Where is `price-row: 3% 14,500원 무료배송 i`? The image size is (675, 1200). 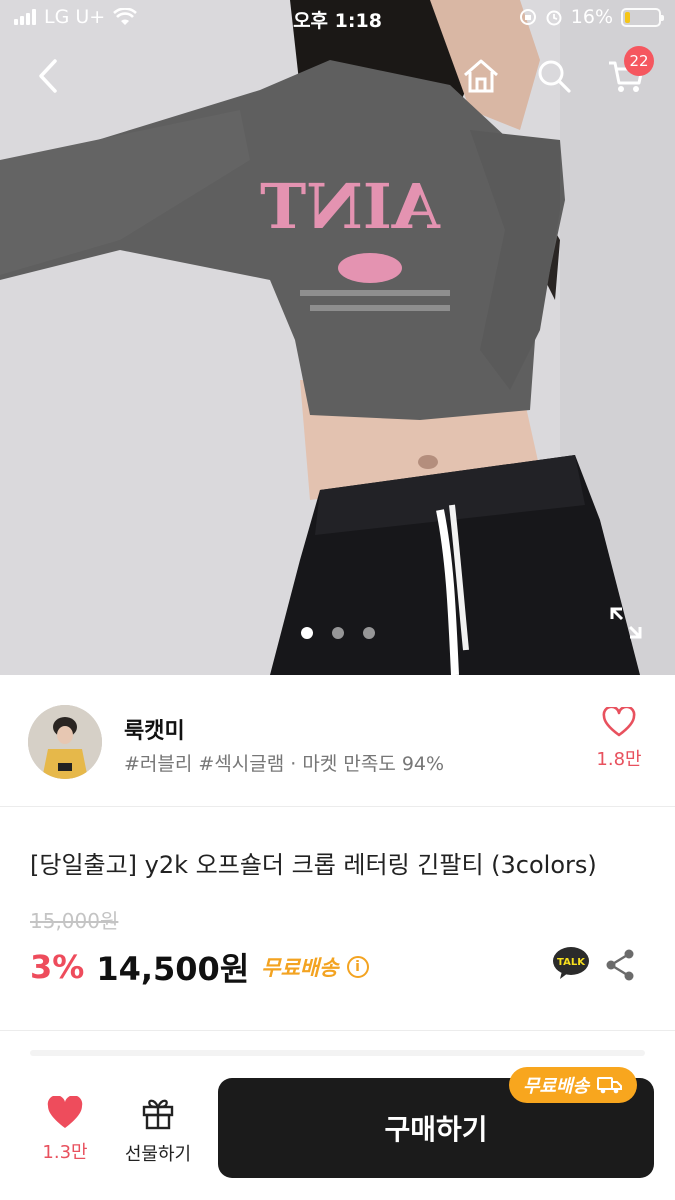 price-row: 3% 14,500원 무료배송 i is located at coordinates (199, 967).